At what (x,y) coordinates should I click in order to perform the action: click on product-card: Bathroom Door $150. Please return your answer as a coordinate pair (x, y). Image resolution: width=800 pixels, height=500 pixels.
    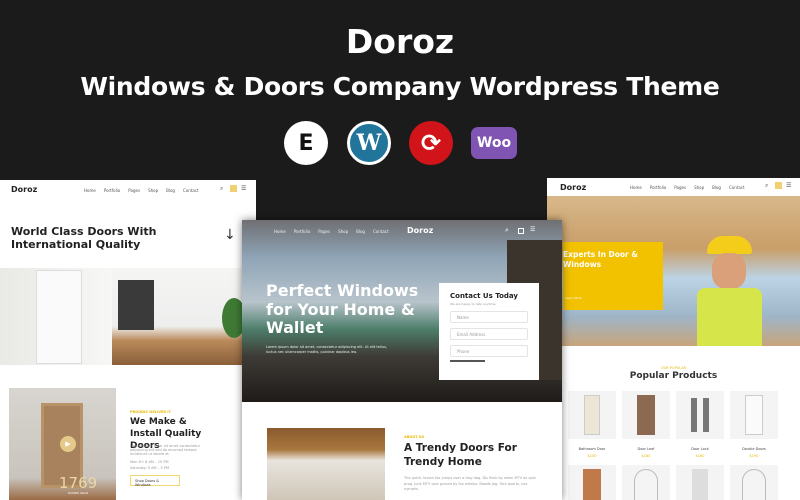
    Looking at the image, I should click on (592, 424).